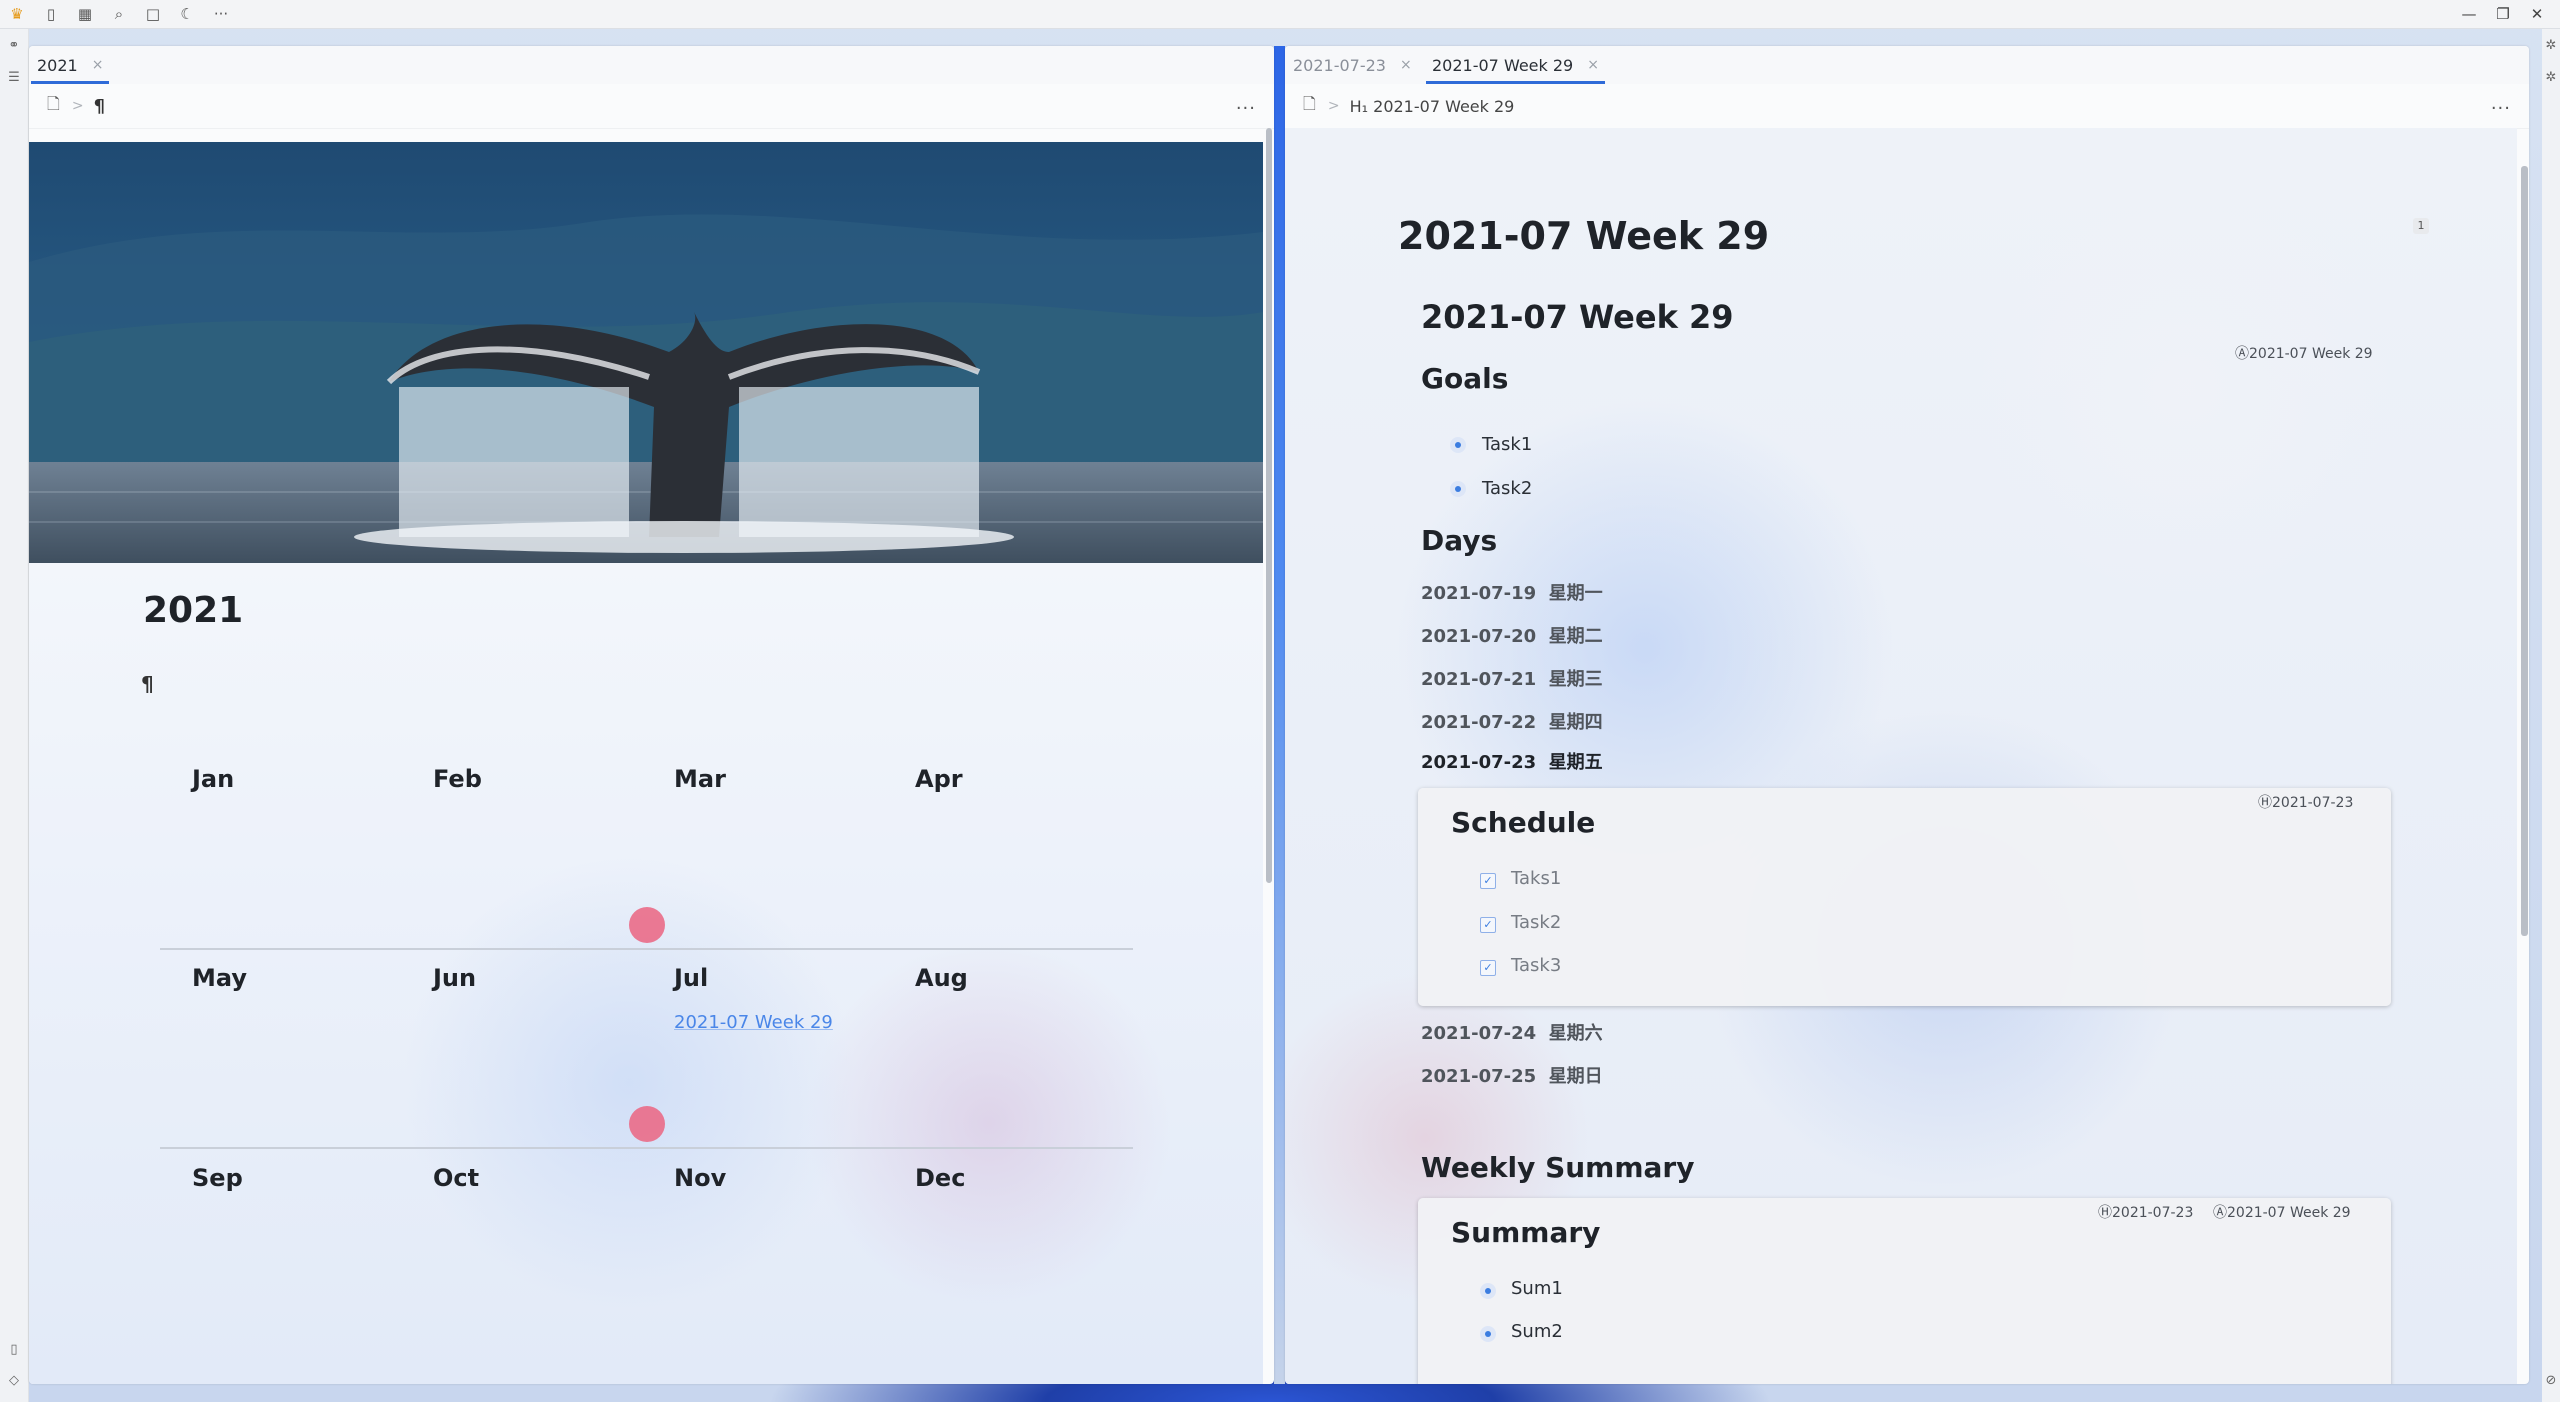 The image size is (2560, 1402). Describe the element at coordinates (1523, 822) in the screenshot. I see `schedule-heading: Schedule` at that location.